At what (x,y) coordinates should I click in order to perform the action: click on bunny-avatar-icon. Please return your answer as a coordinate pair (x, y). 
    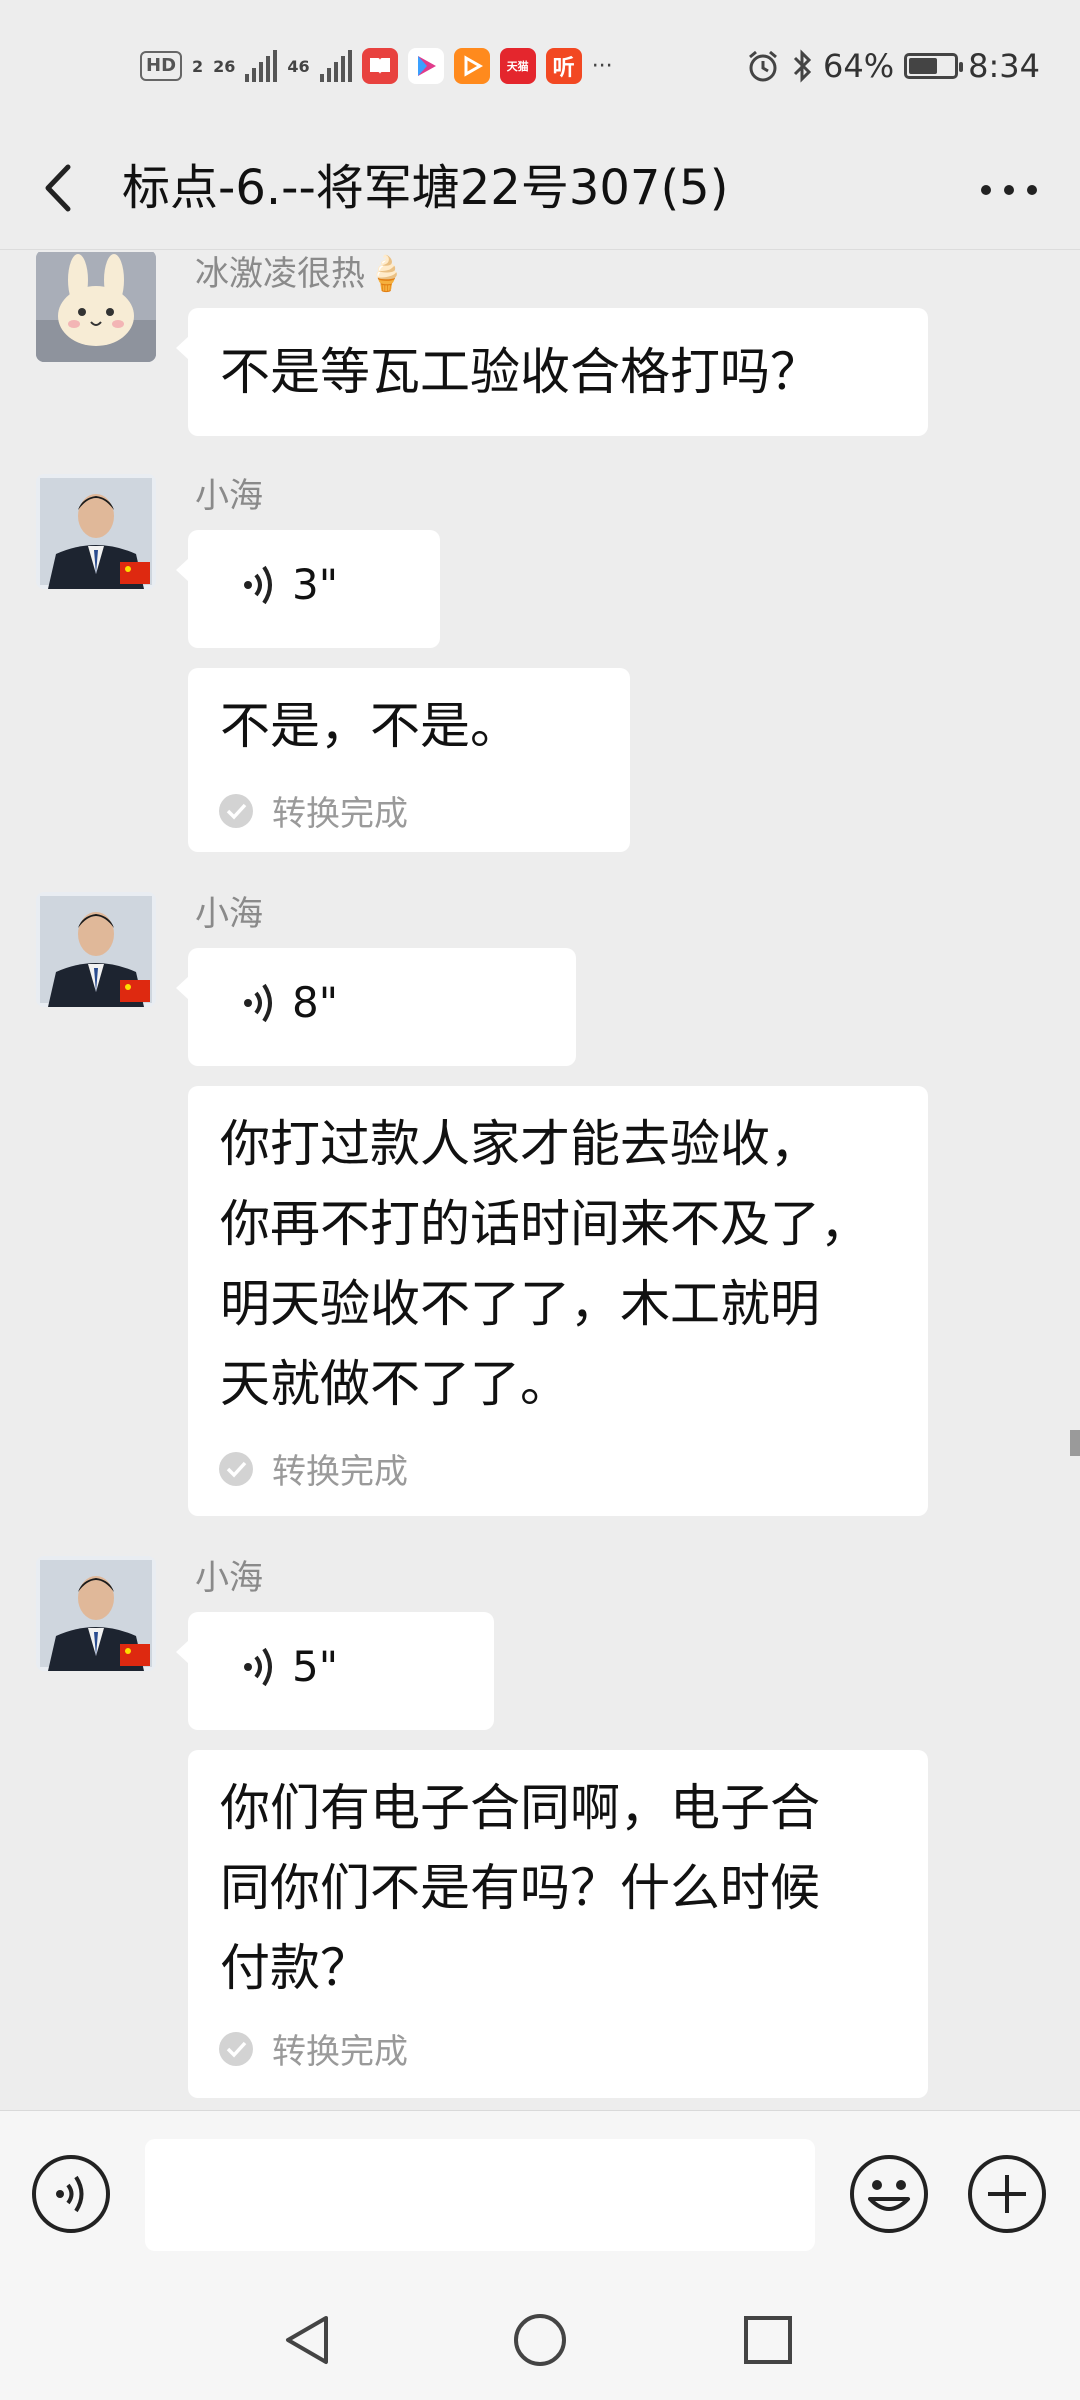
    Looking at the image, I should click on (96, 307).